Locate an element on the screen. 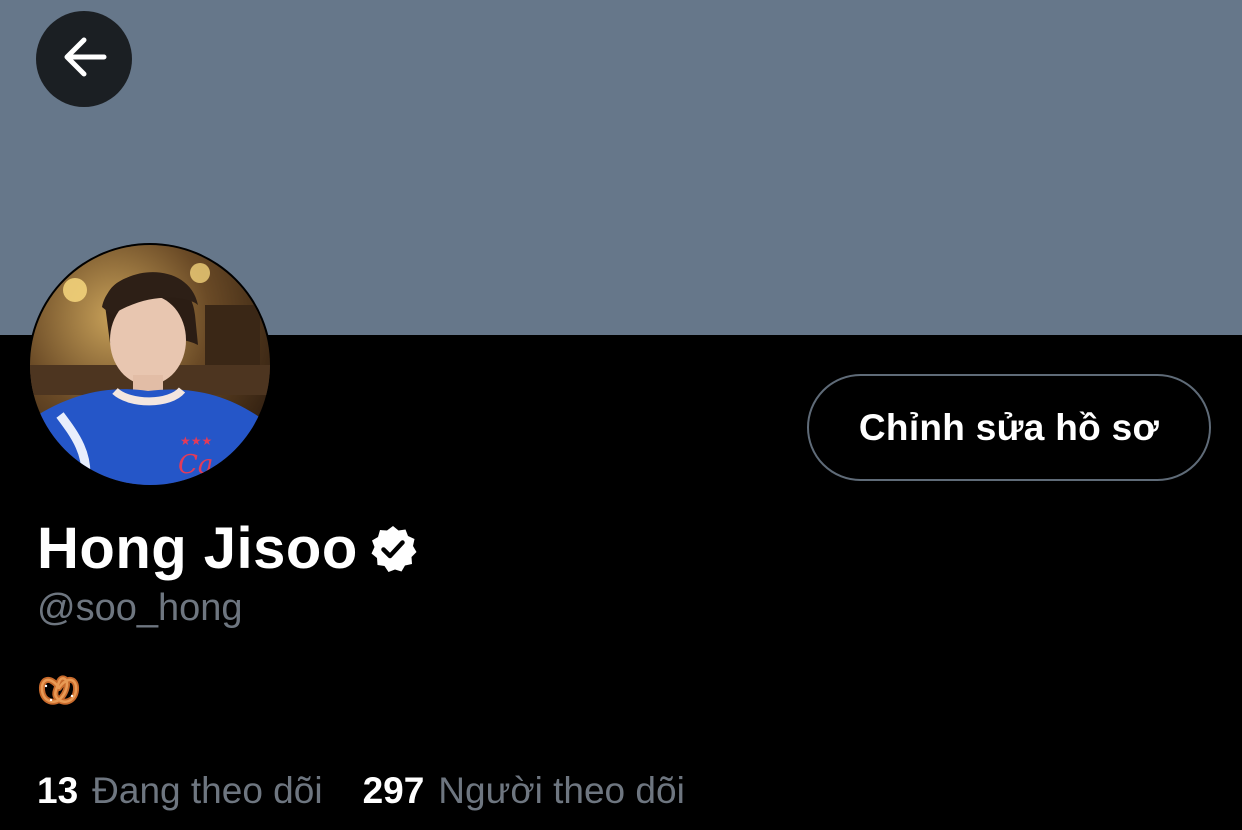  followers-label: Người theo dõi is located at coordinates (561, 790).